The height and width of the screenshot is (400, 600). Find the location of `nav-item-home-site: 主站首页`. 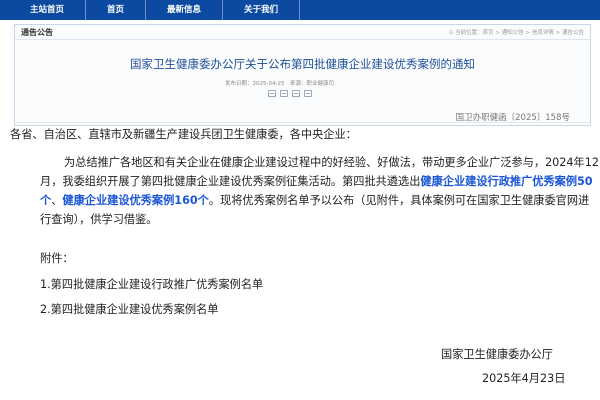

nav-item-home-site: 主站首页 is located at coordinates (43, 10).